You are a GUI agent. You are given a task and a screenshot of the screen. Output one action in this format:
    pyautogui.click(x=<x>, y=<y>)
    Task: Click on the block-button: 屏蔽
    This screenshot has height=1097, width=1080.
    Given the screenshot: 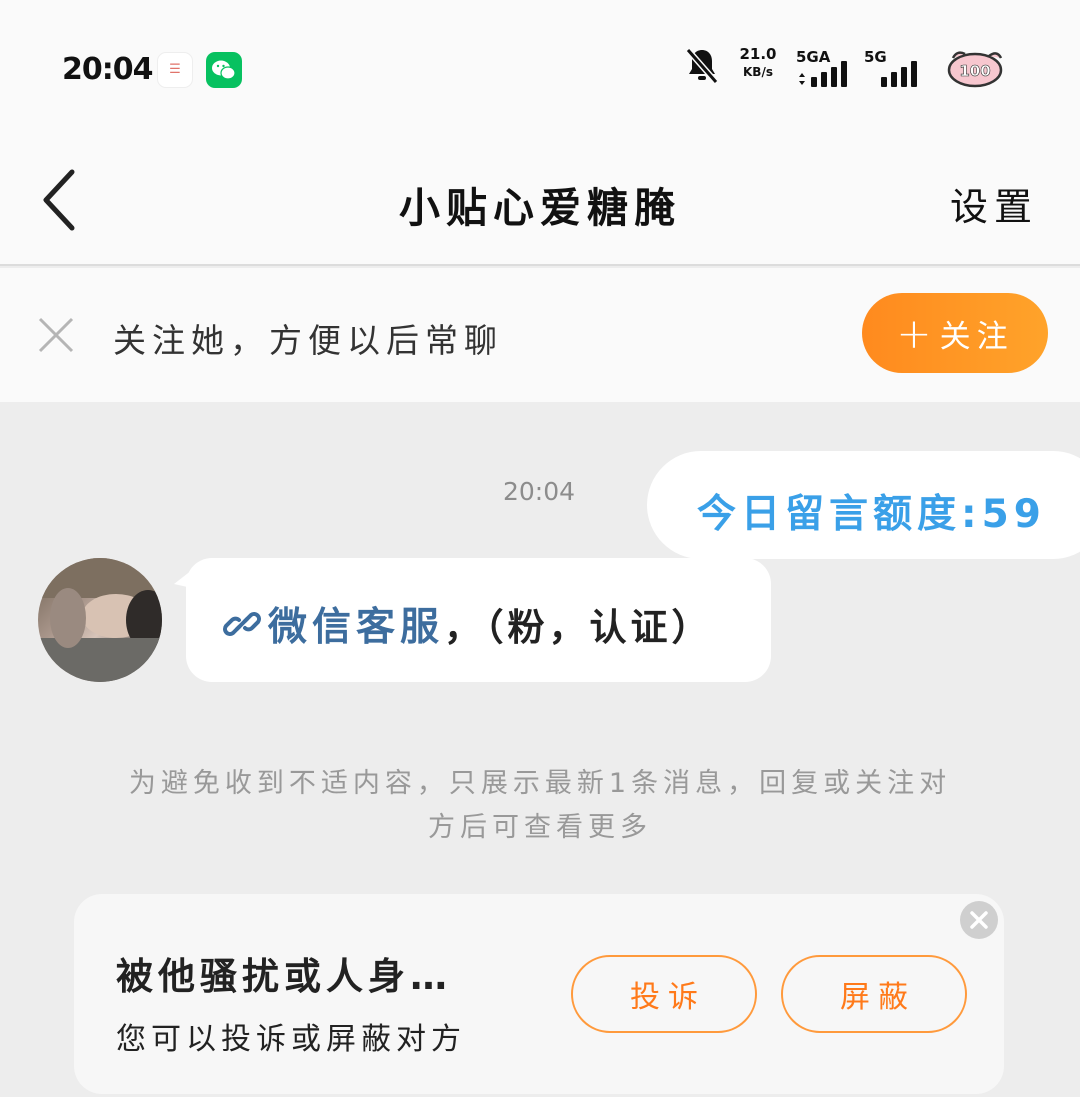 What is the action you would take?
    pyautogui.click(x=874, y=994)
    